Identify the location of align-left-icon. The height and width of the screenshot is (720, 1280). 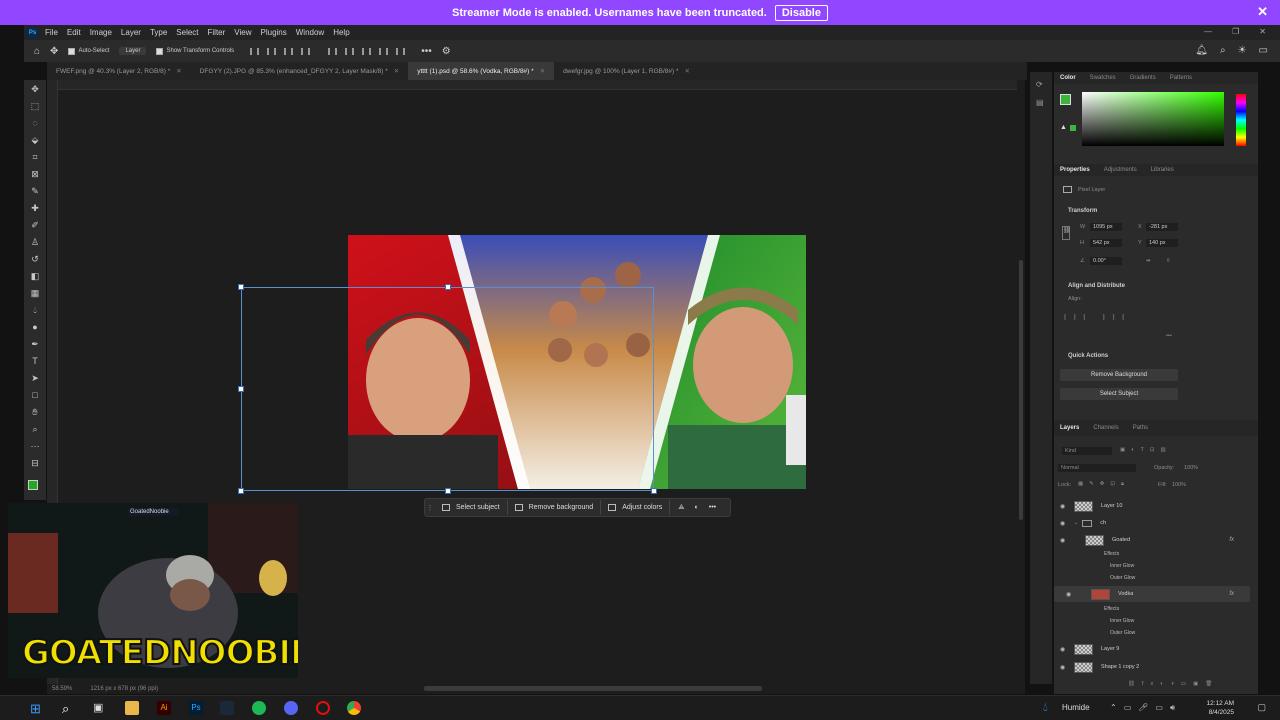
(255, 51).